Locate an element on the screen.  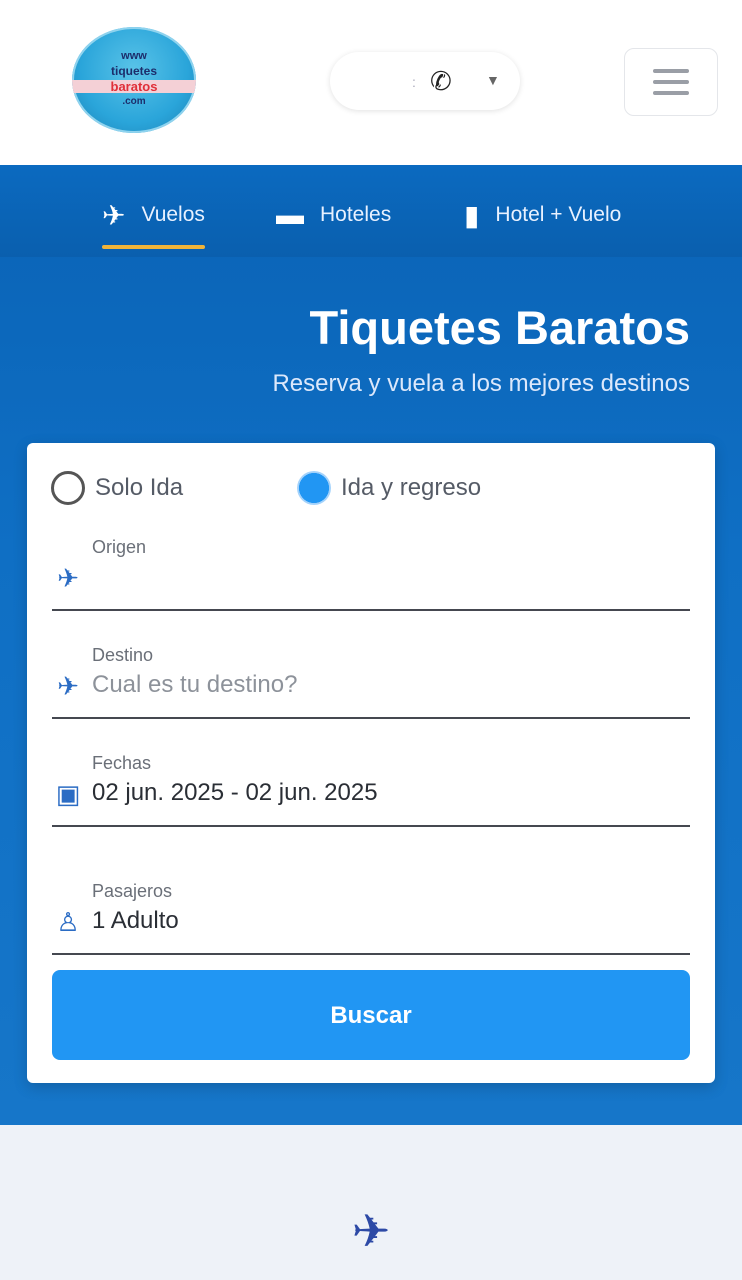
radio-ida-y-regreso: Ida y regreso is located at coordinates (389, 488).